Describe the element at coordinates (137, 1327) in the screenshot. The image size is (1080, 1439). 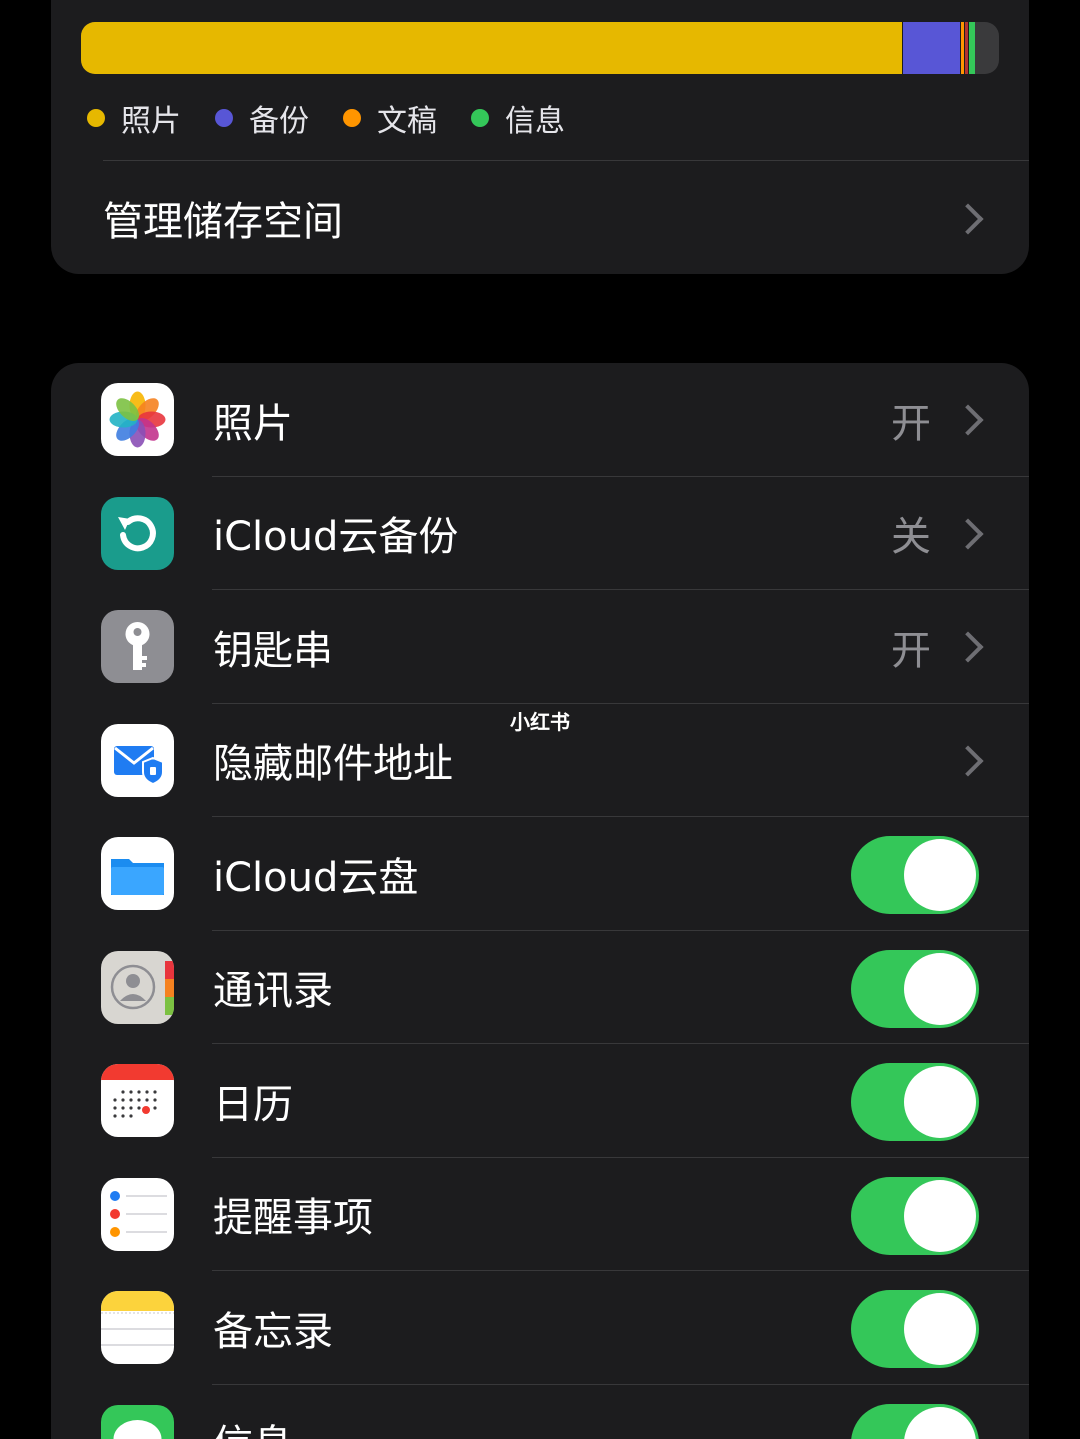
I see `notes-icon` at that location.